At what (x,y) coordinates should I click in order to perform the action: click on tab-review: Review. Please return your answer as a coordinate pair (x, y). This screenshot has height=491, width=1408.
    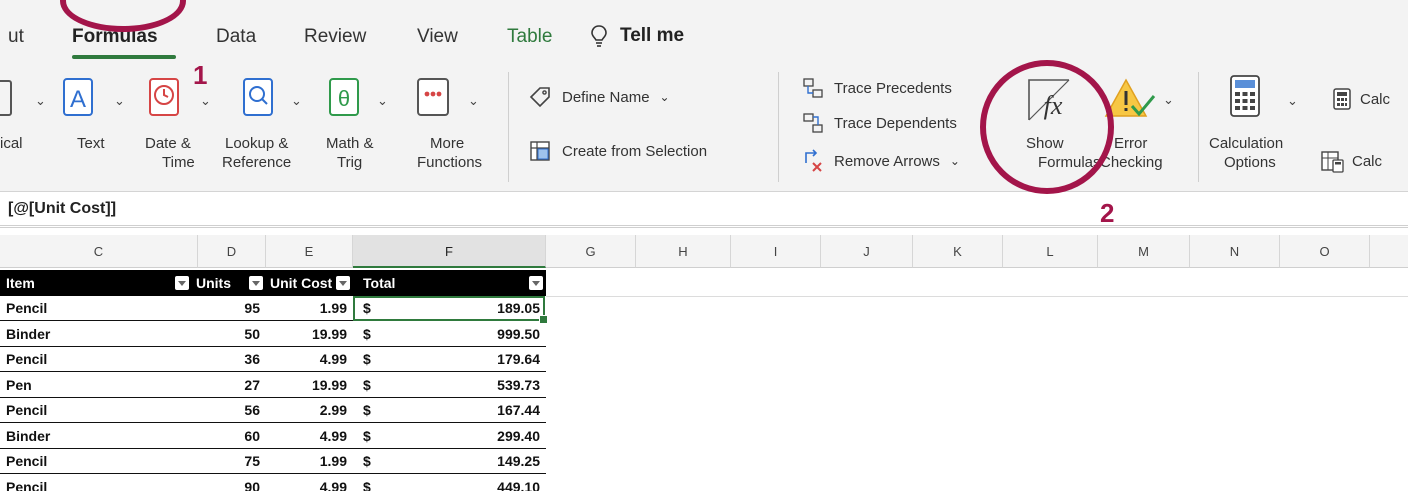
    Looking at the image, I should click on (335, 37).